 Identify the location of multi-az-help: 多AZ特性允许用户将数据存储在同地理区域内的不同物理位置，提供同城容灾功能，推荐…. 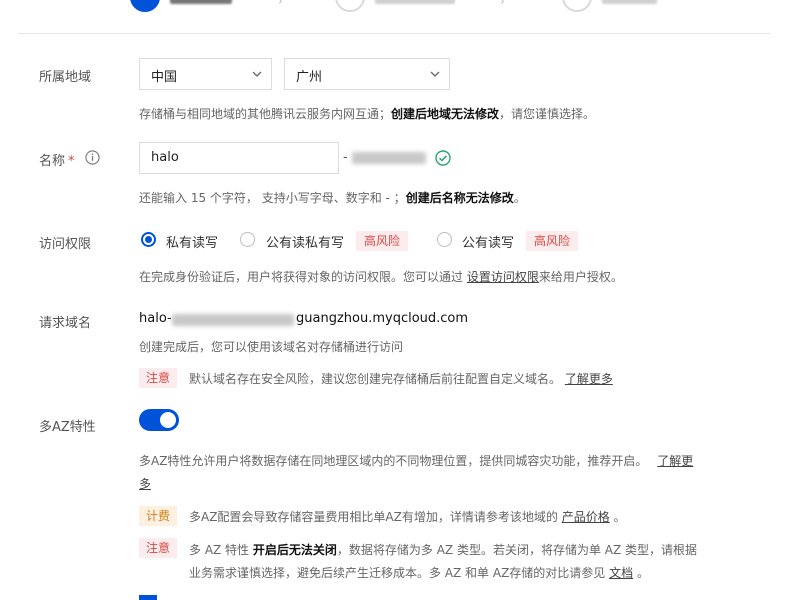
(416, 460).